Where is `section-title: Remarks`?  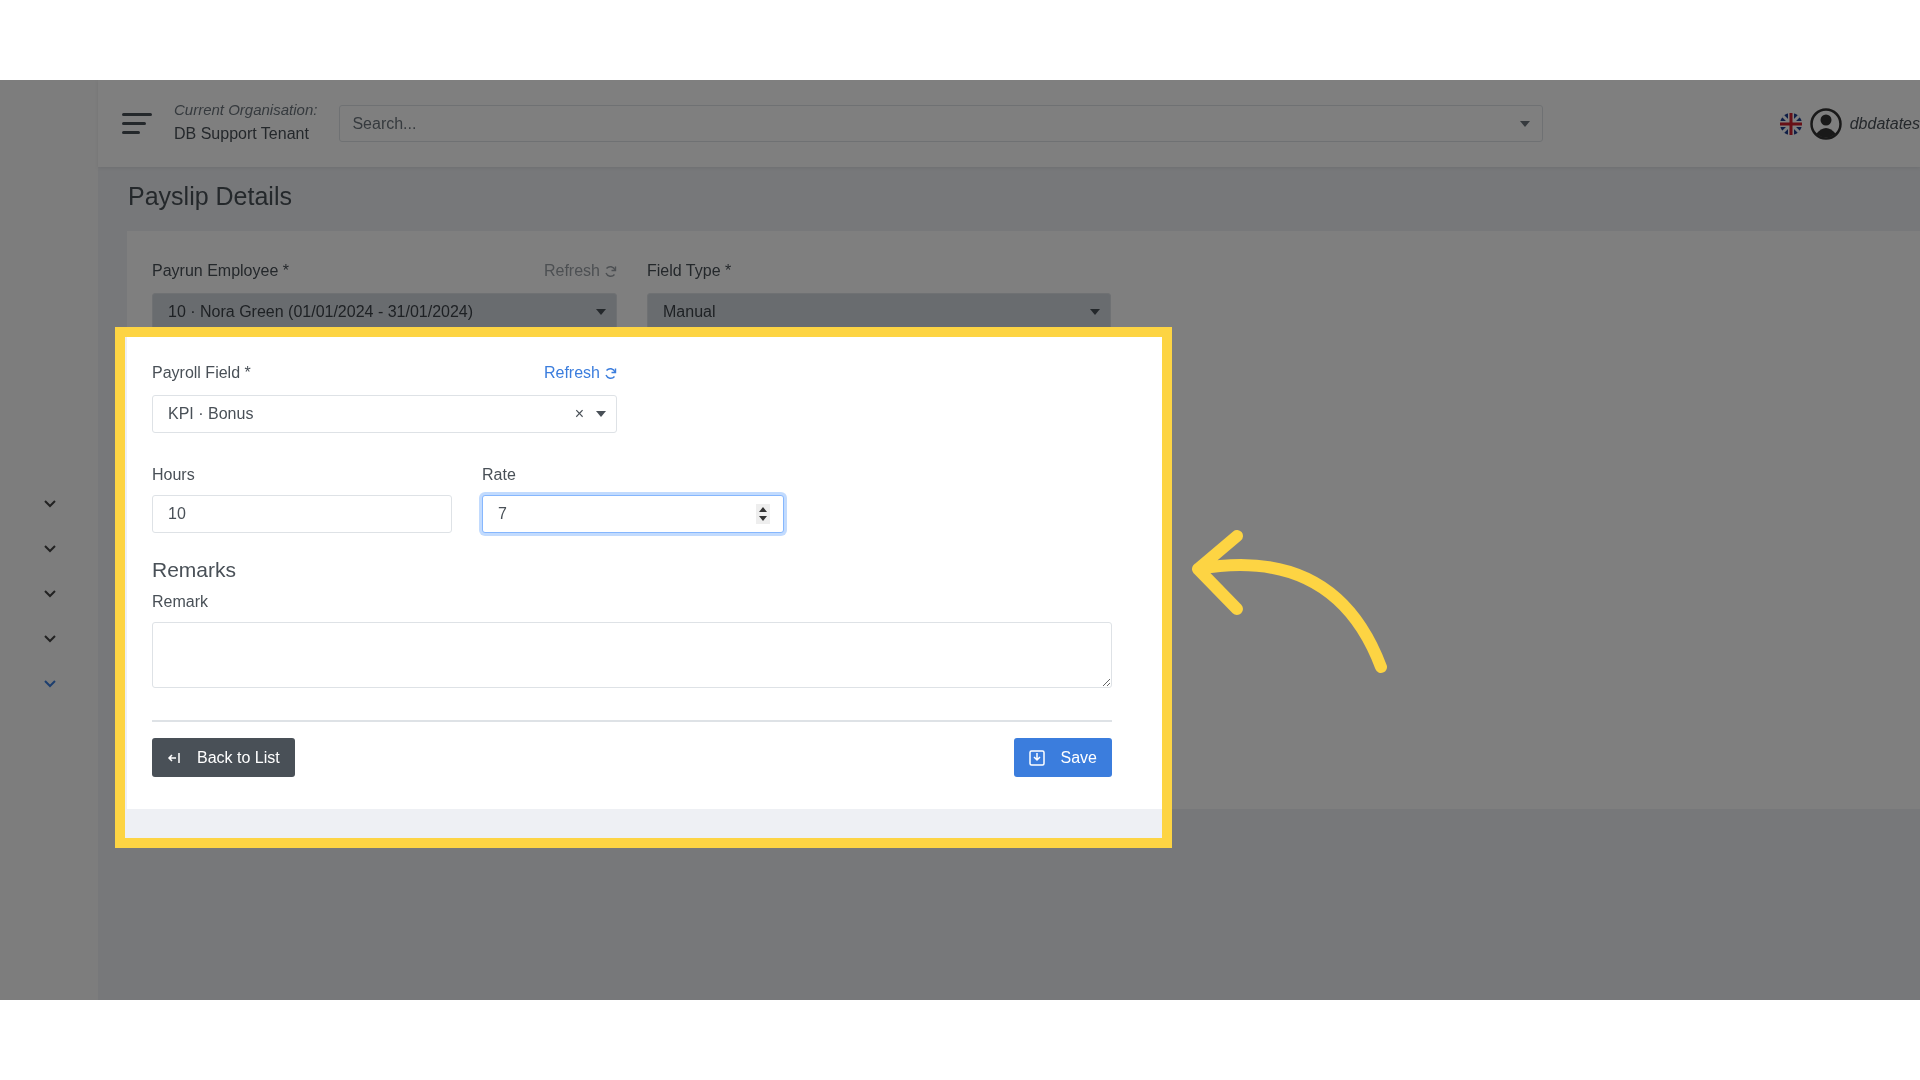 section-title: Remarks is located at coordinates (194, 570).